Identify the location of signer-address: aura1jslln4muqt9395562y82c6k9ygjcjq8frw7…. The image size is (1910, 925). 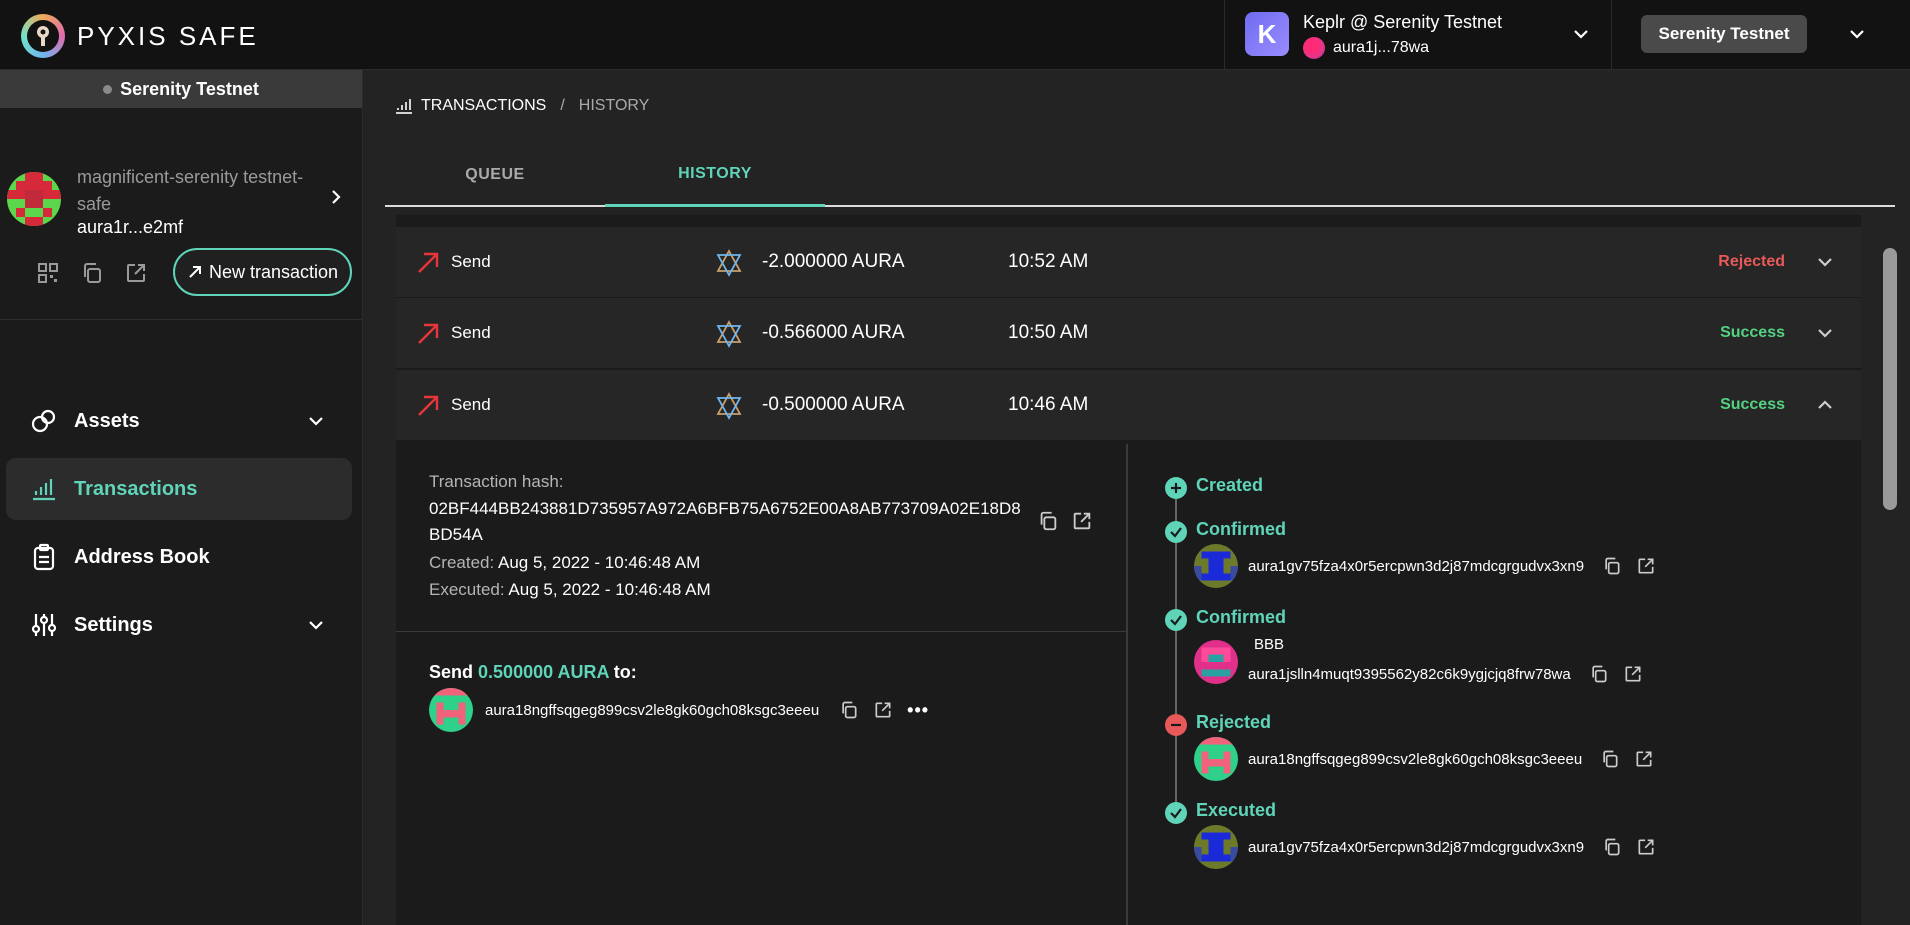
(1409, 674).